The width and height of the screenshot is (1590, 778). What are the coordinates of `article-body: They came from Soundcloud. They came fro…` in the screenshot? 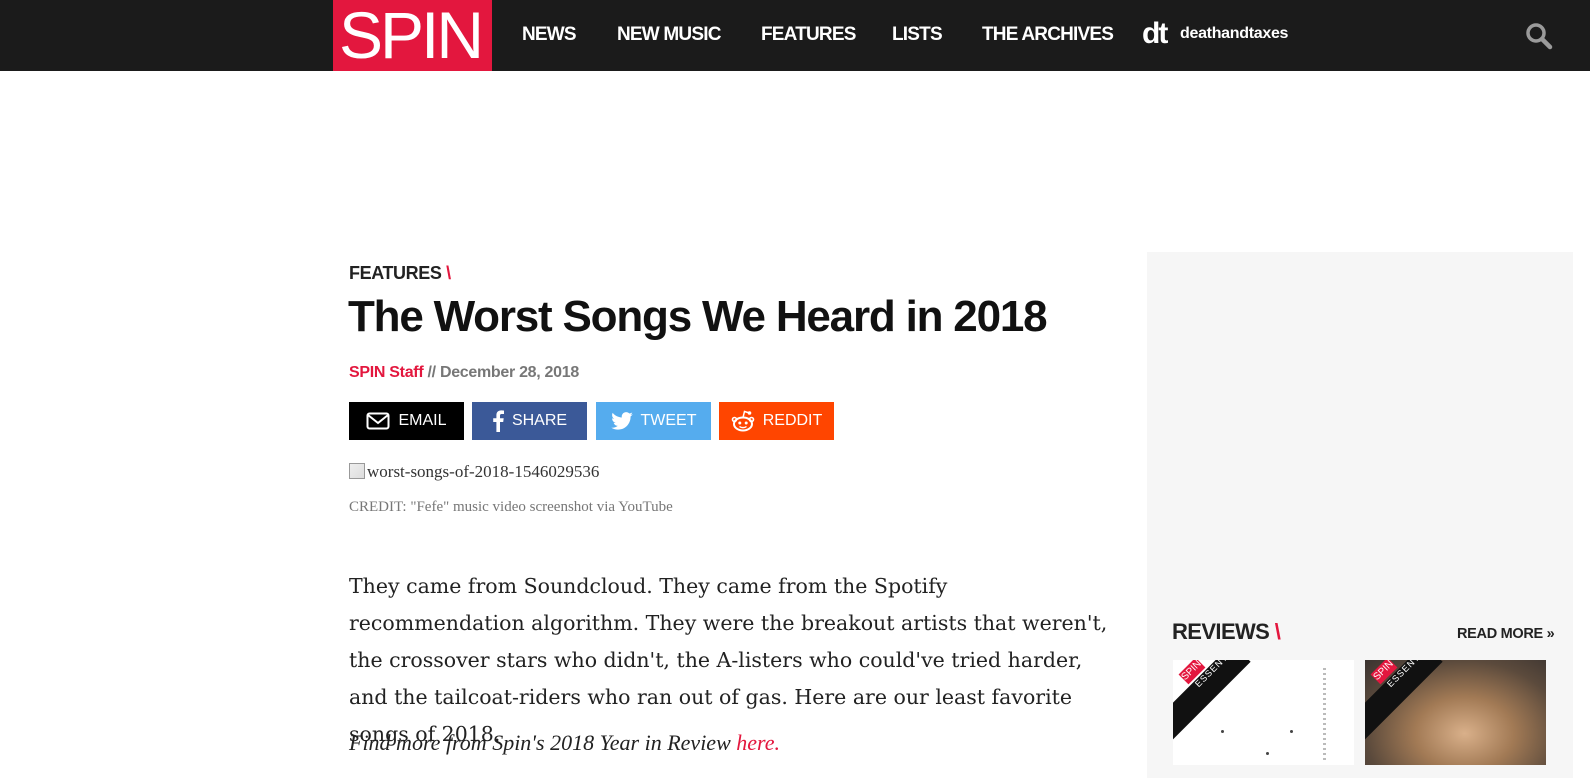 It's located at (737, 660).